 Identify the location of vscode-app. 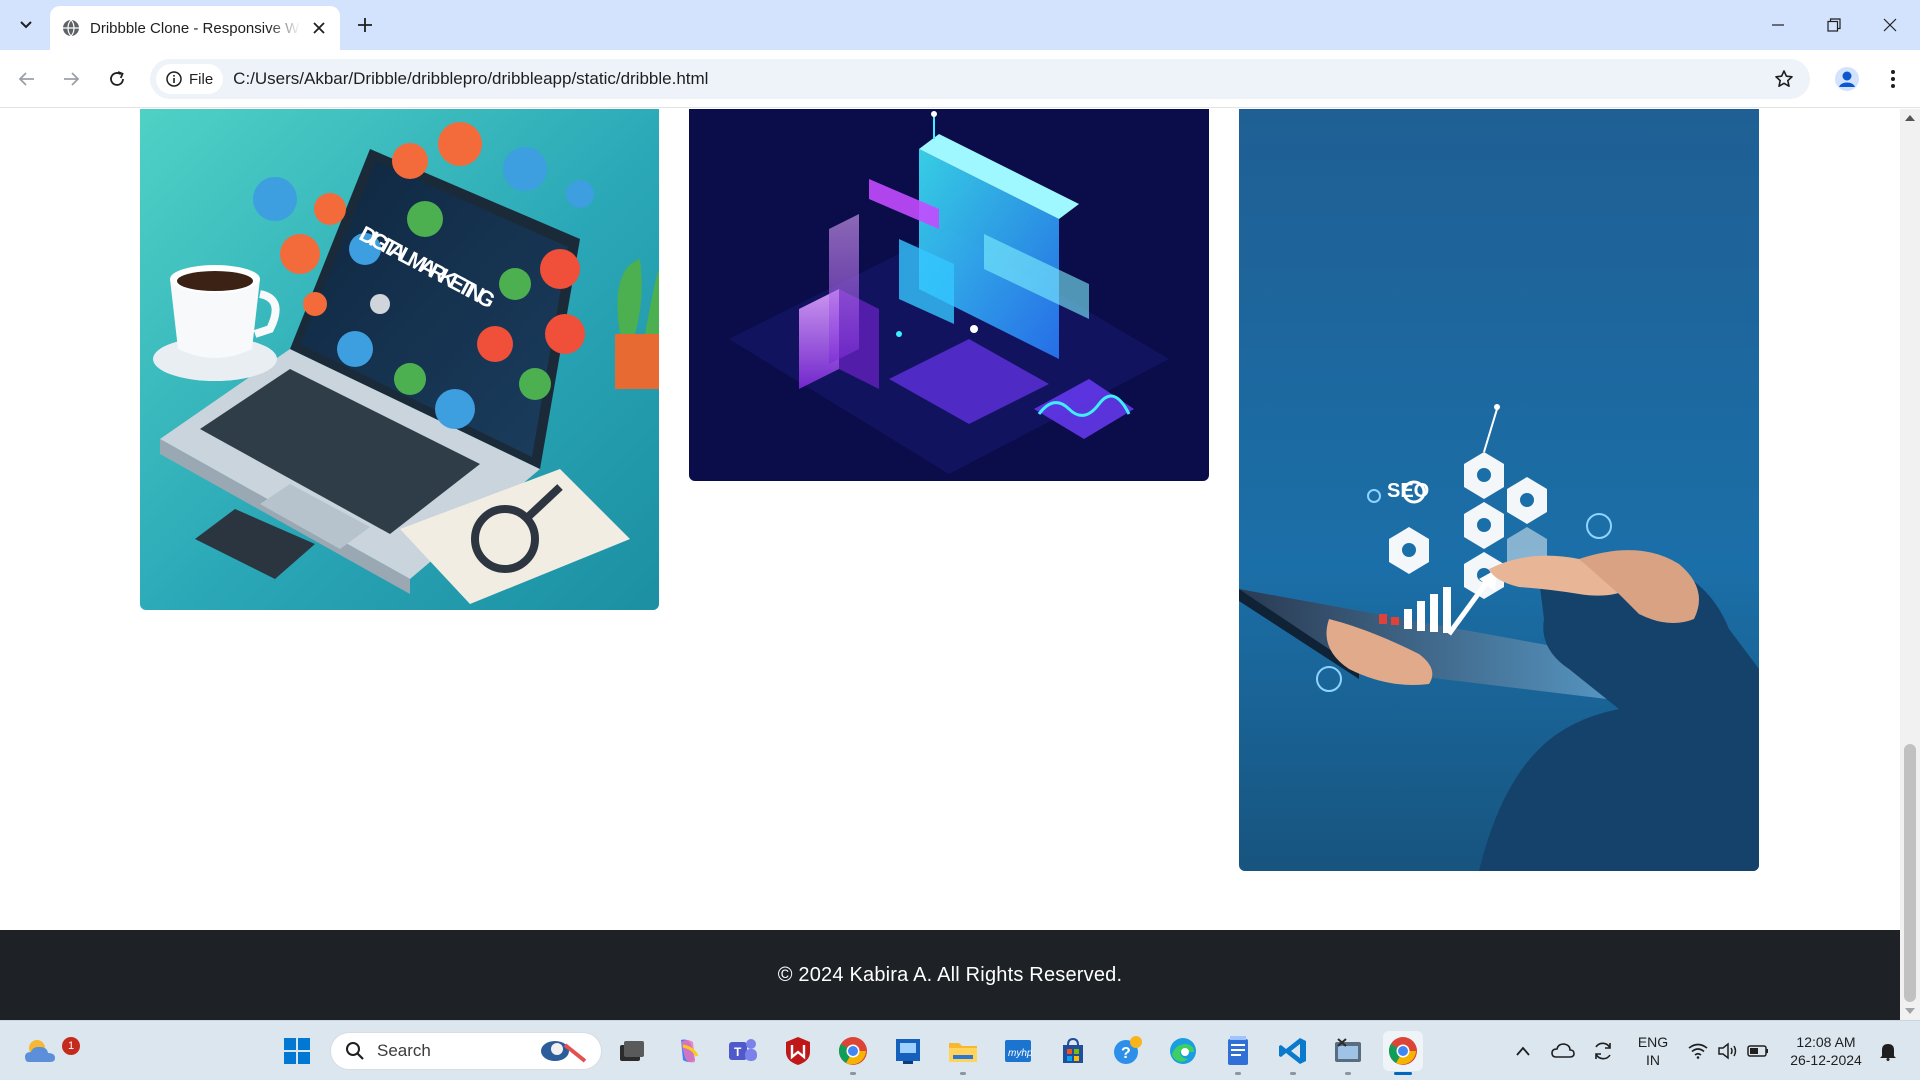
(1293, 1053).